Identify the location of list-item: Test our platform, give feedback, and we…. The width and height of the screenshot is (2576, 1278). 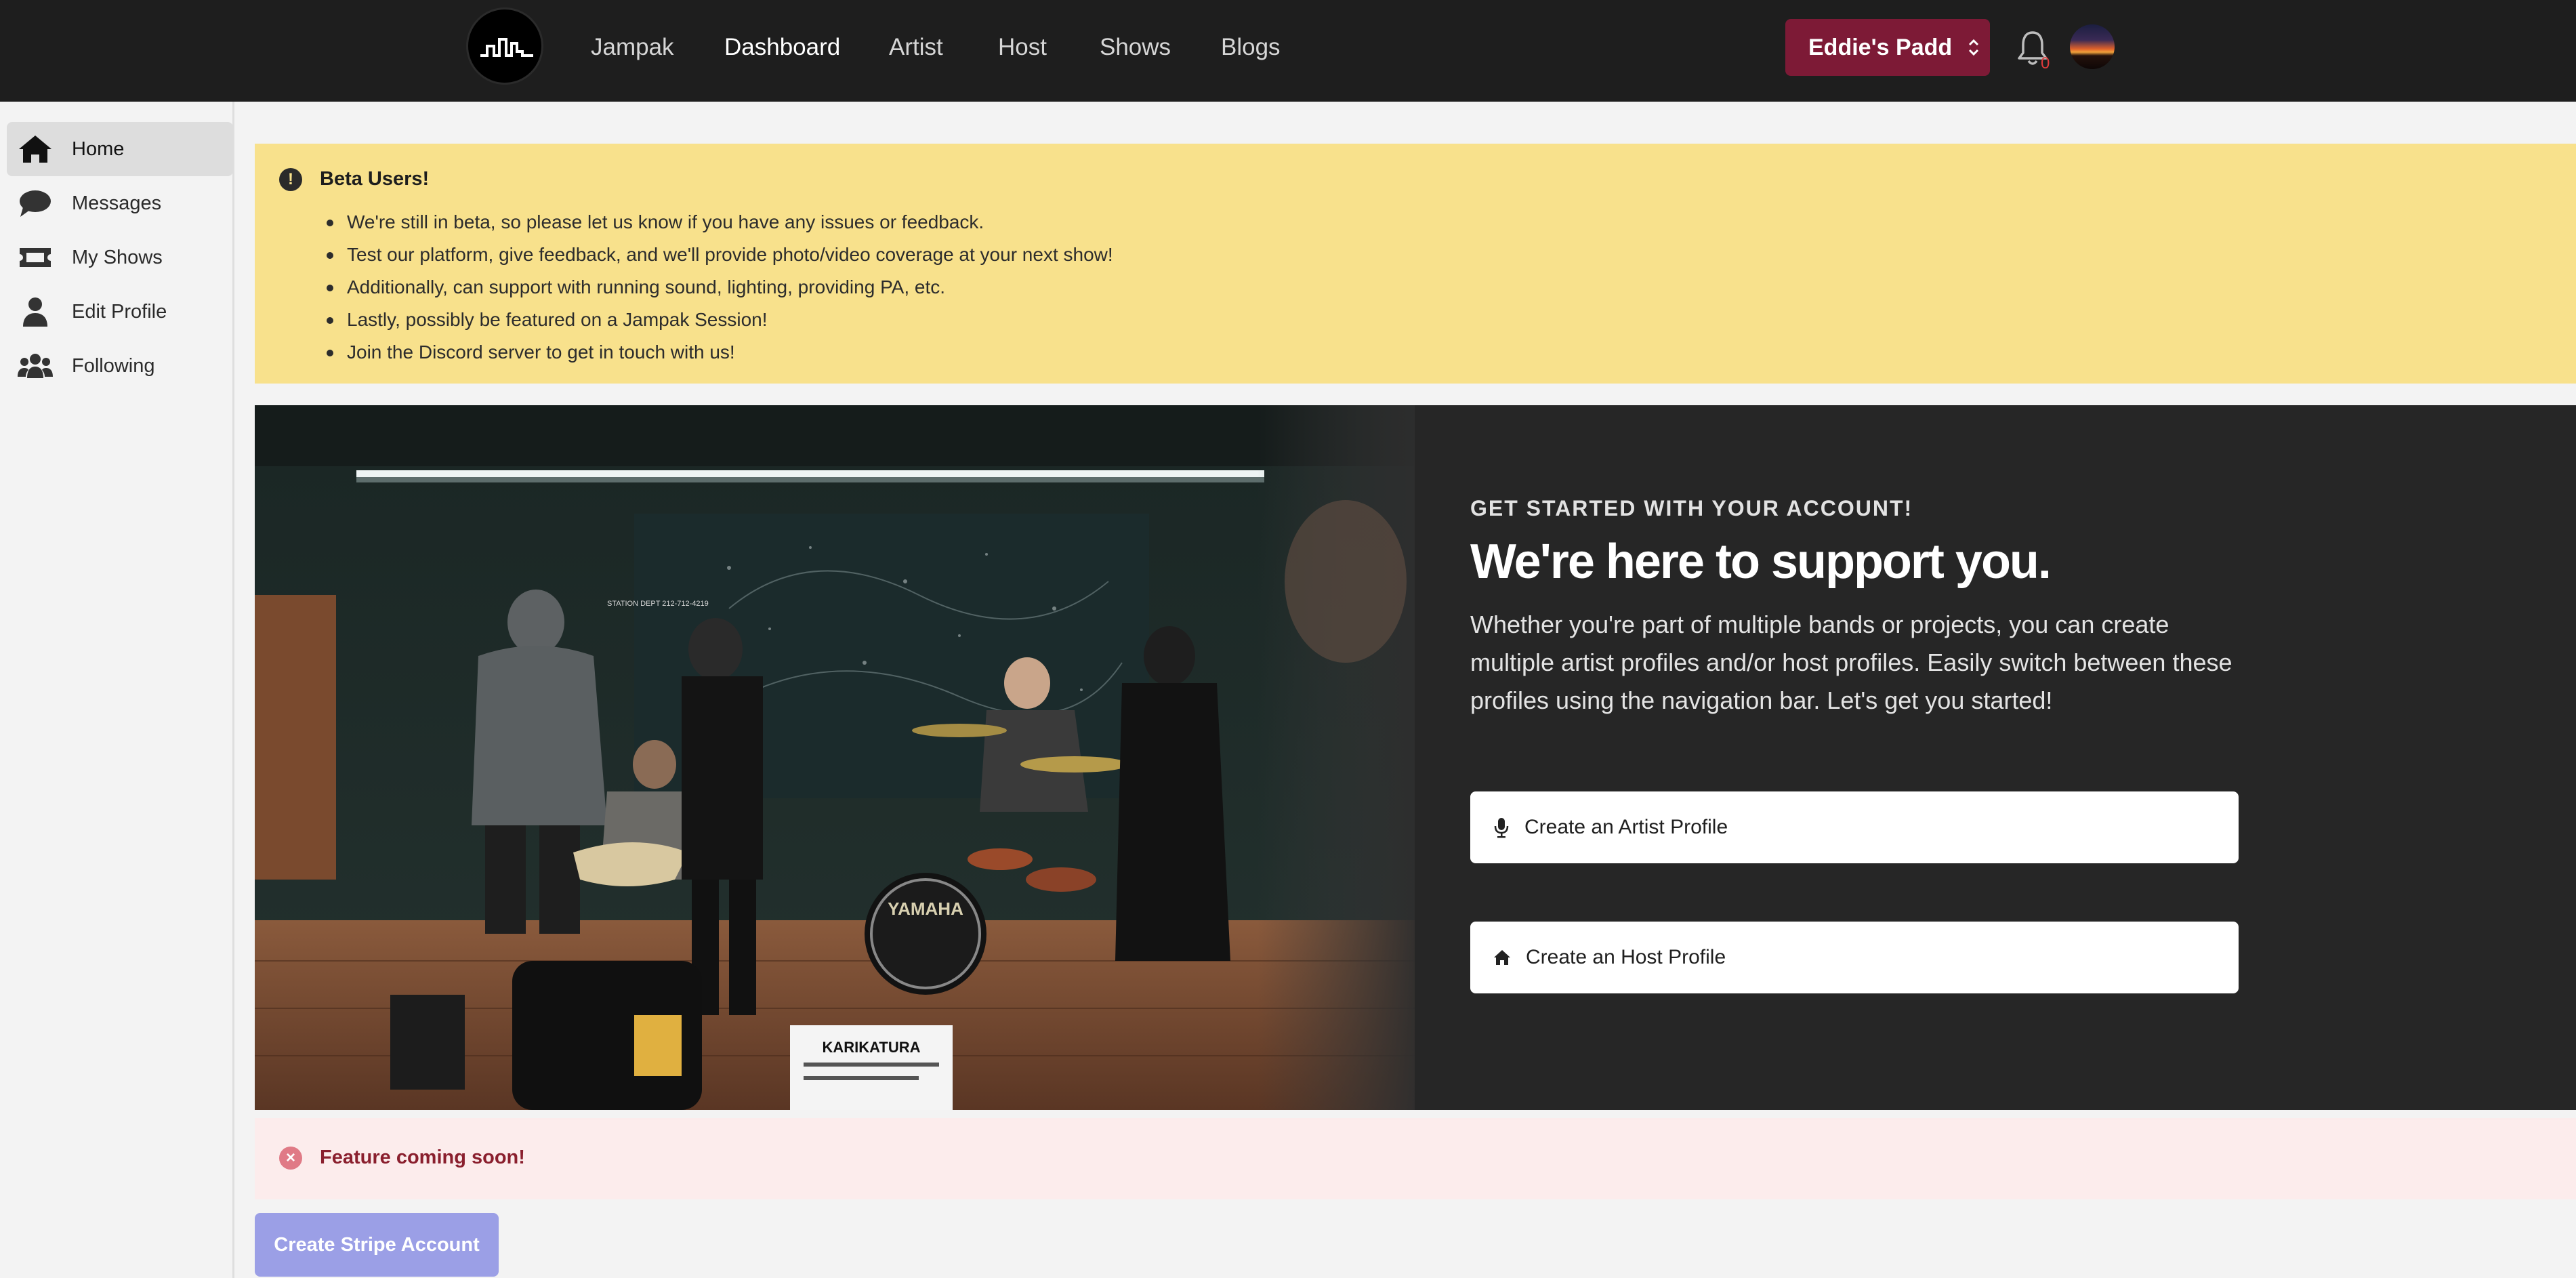
(720, 255).